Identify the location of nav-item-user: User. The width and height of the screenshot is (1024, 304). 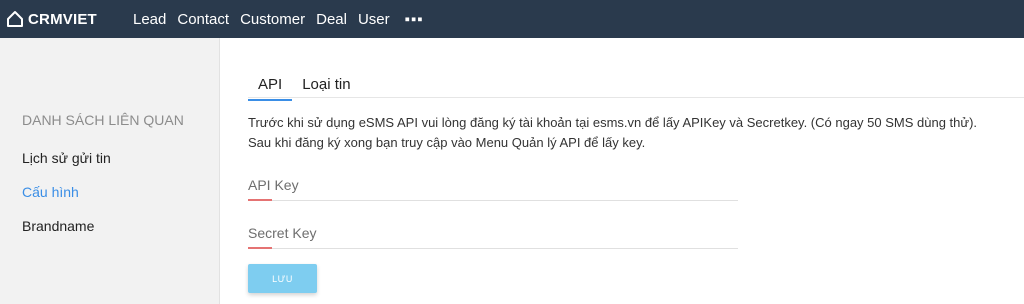
(374, 19).